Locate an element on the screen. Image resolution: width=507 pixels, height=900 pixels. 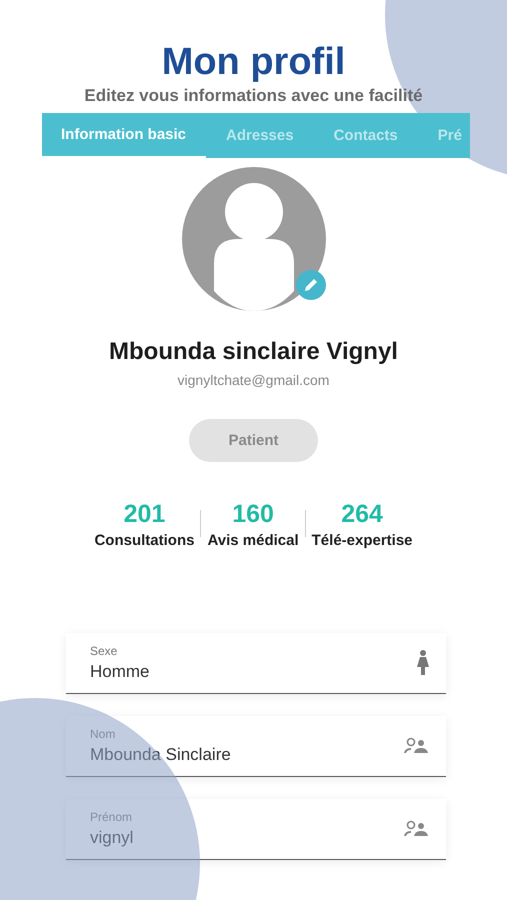
page-subtitle: Editez vous informations avec une facilité is located at coordinates (253, 96).